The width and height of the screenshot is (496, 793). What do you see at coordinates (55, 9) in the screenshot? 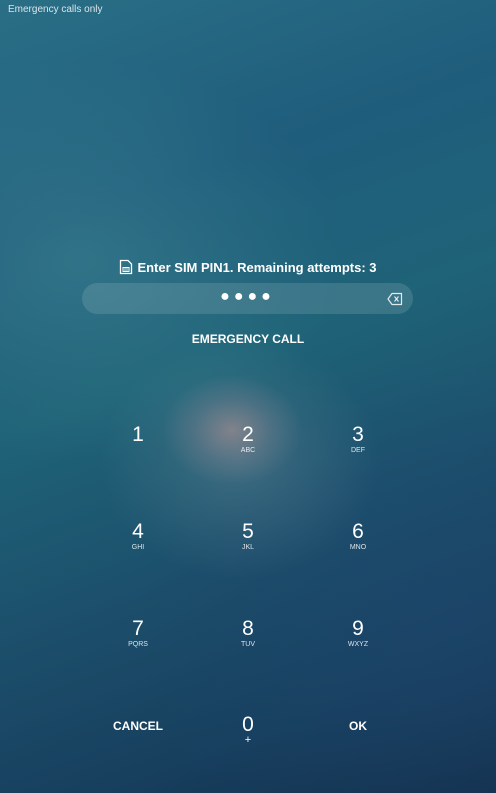
I see `status-bar-text: Emergency calls only` at bounding box center [55, 9].